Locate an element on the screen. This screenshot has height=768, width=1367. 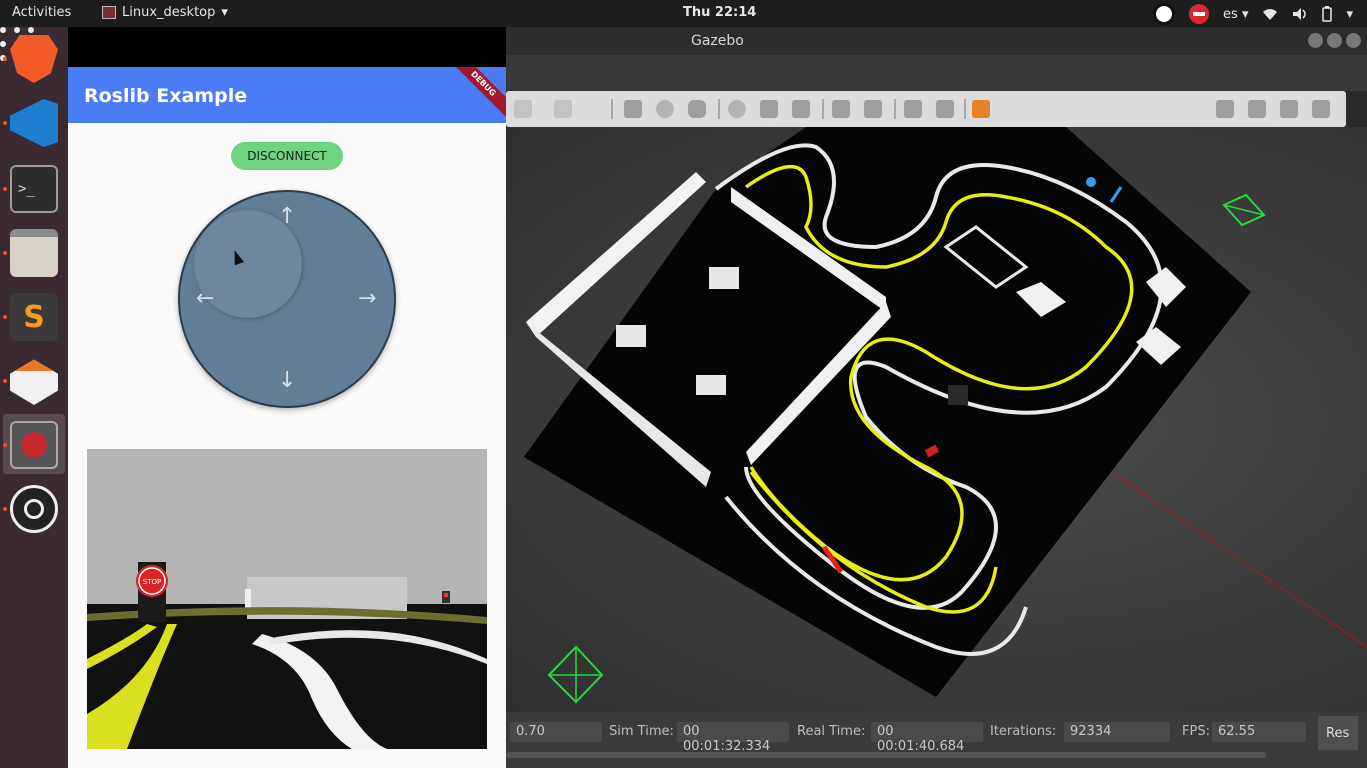
arrow-left-icon: ← is located at coordinates (205, 298).